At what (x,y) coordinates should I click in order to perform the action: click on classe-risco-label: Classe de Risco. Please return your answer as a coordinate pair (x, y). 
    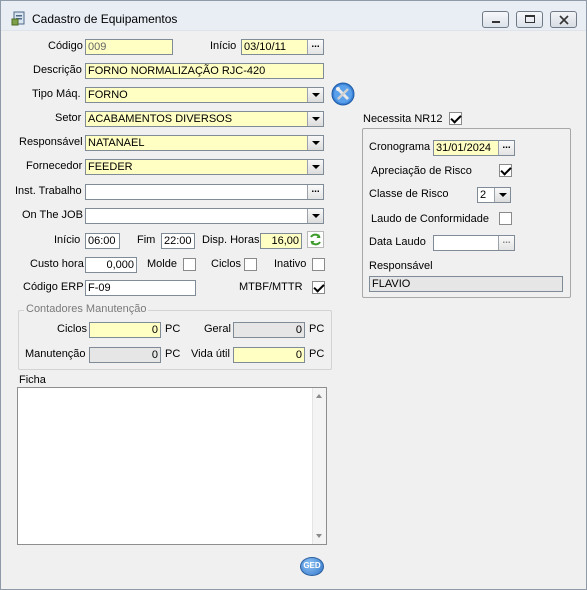
    Looking at the image, I should click on (409, 194).